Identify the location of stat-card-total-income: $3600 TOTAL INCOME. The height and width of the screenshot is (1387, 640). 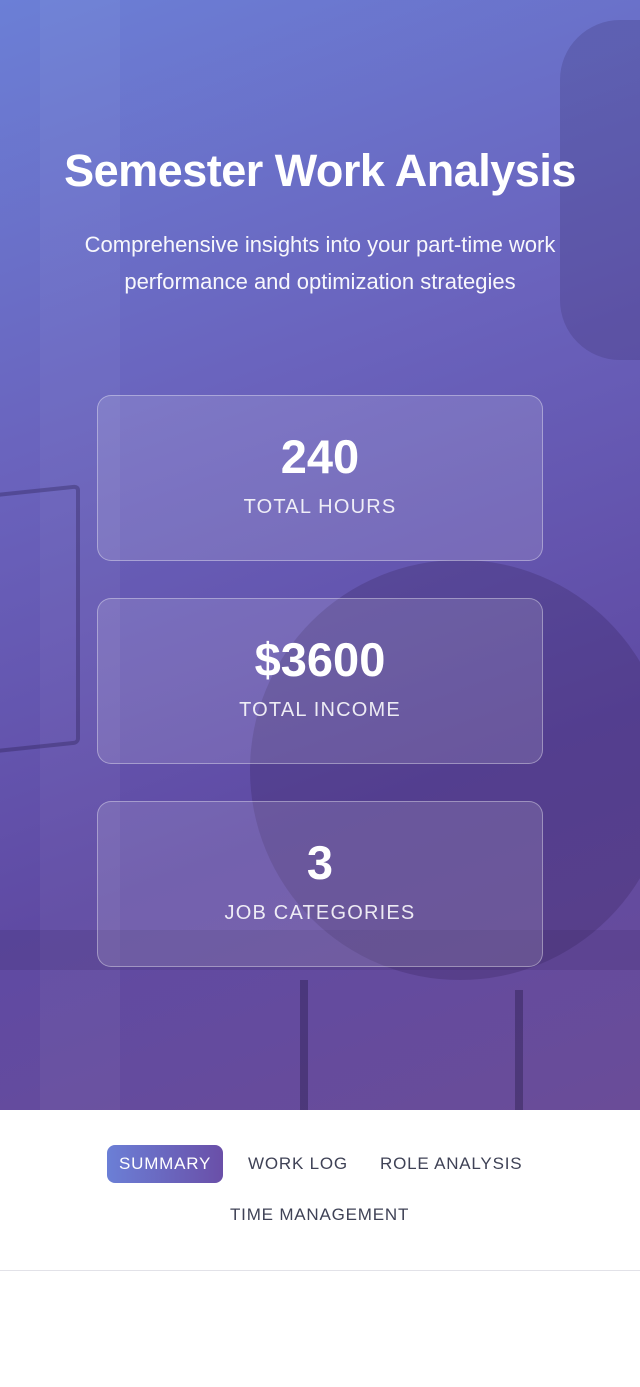
(320, 681).